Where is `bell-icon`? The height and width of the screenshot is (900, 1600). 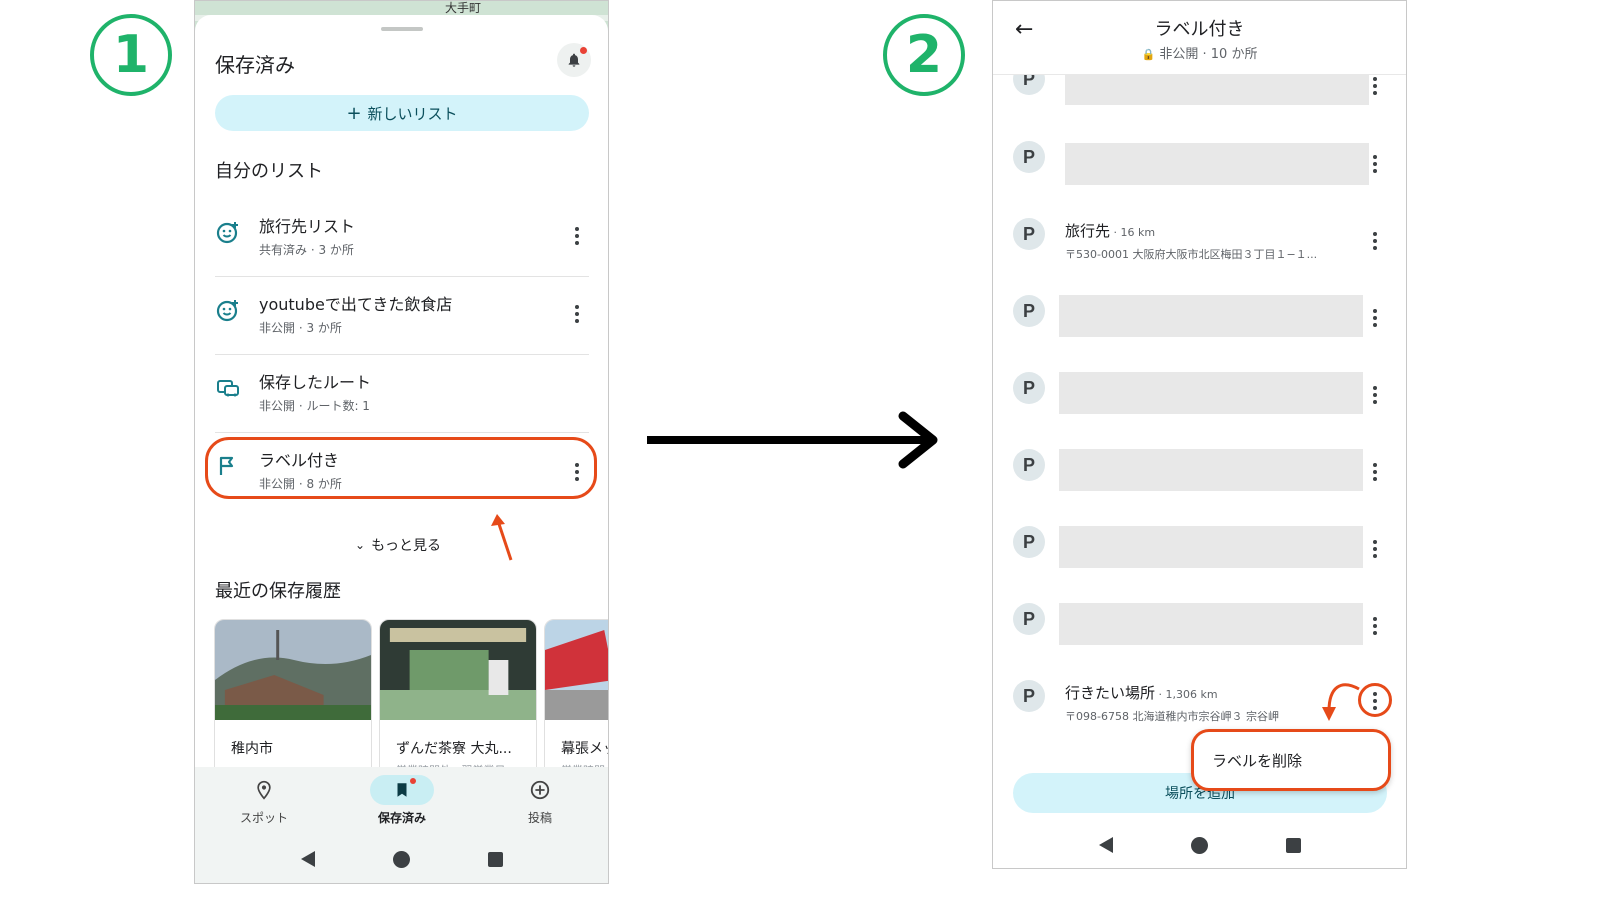
bell-icon is located at coordinates (574, 60).